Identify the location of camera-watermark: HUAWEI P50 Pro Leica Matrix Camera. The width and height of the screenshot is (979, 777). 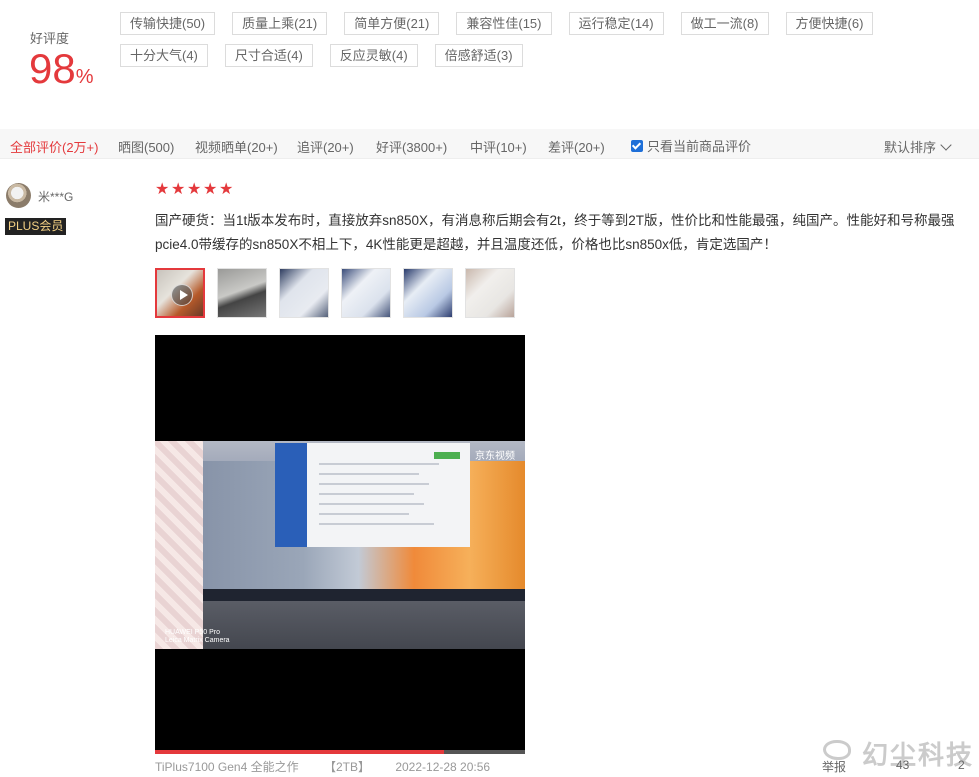
(197, 636).